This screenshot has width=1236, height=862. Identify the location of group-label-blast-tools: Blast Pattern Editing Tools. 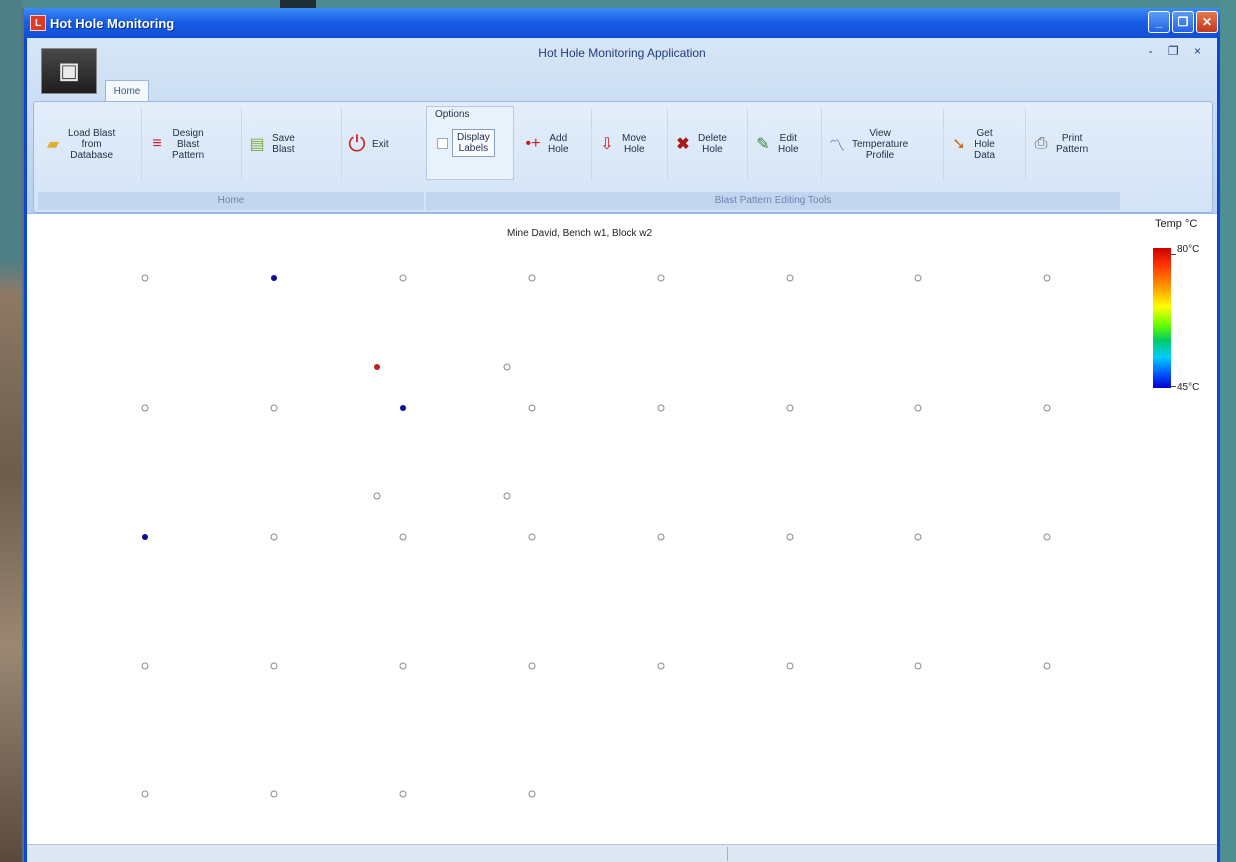
(773, 201).